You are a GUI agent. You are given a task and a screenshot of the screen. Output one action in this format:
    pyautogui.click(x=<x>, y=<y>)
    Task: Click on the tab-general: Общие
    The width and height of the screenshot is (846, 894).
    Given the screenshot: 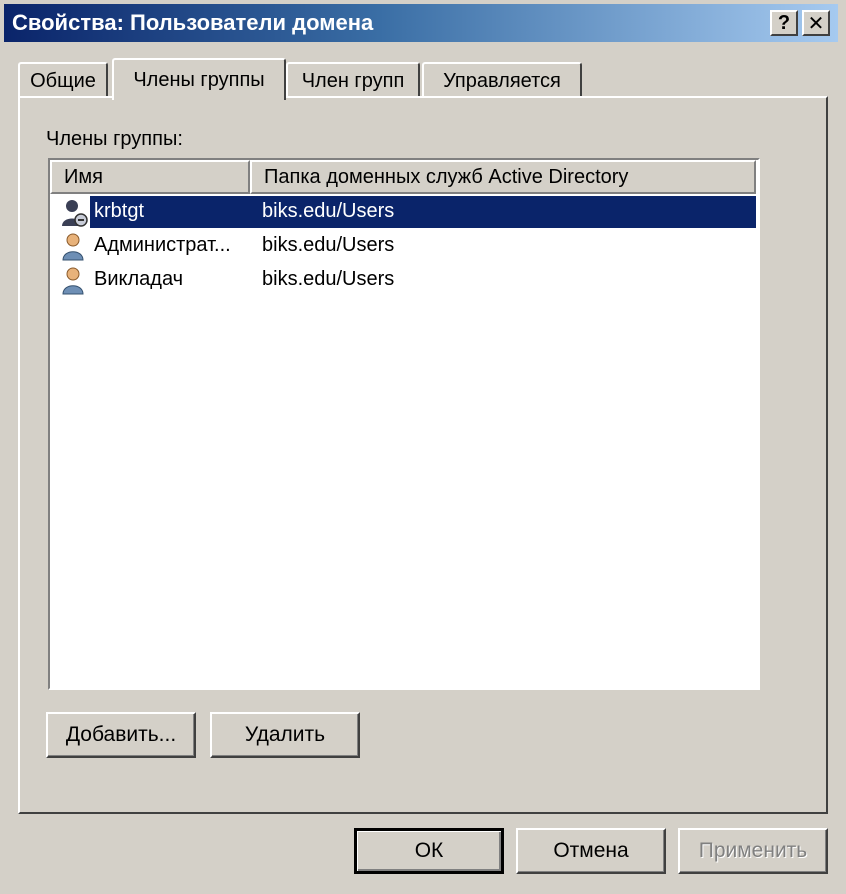 What is the action you would take?
    pyautogui.click(x=63, y=80)
    